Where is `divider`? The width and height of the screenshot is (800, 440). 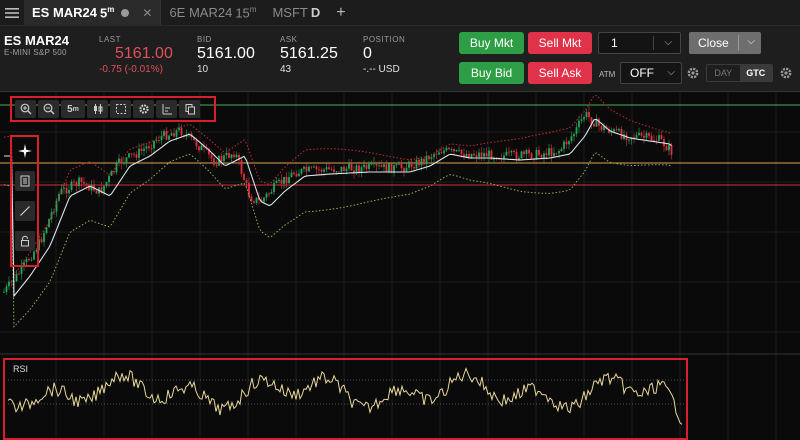 divider is located at coordinates (738, 43).